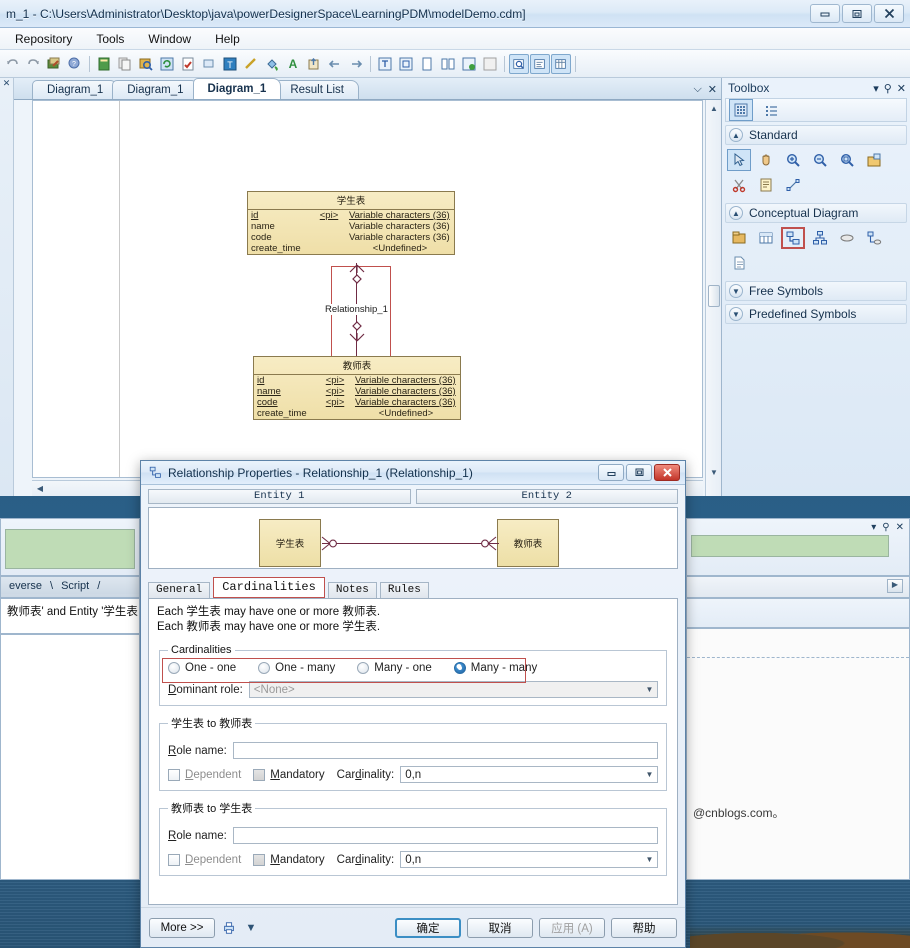 This screenshot has width=910, height=948. What do you see at coordinates (427, 64) in the screenshot?
I see `page-icon` at bounding box center [427, 64].